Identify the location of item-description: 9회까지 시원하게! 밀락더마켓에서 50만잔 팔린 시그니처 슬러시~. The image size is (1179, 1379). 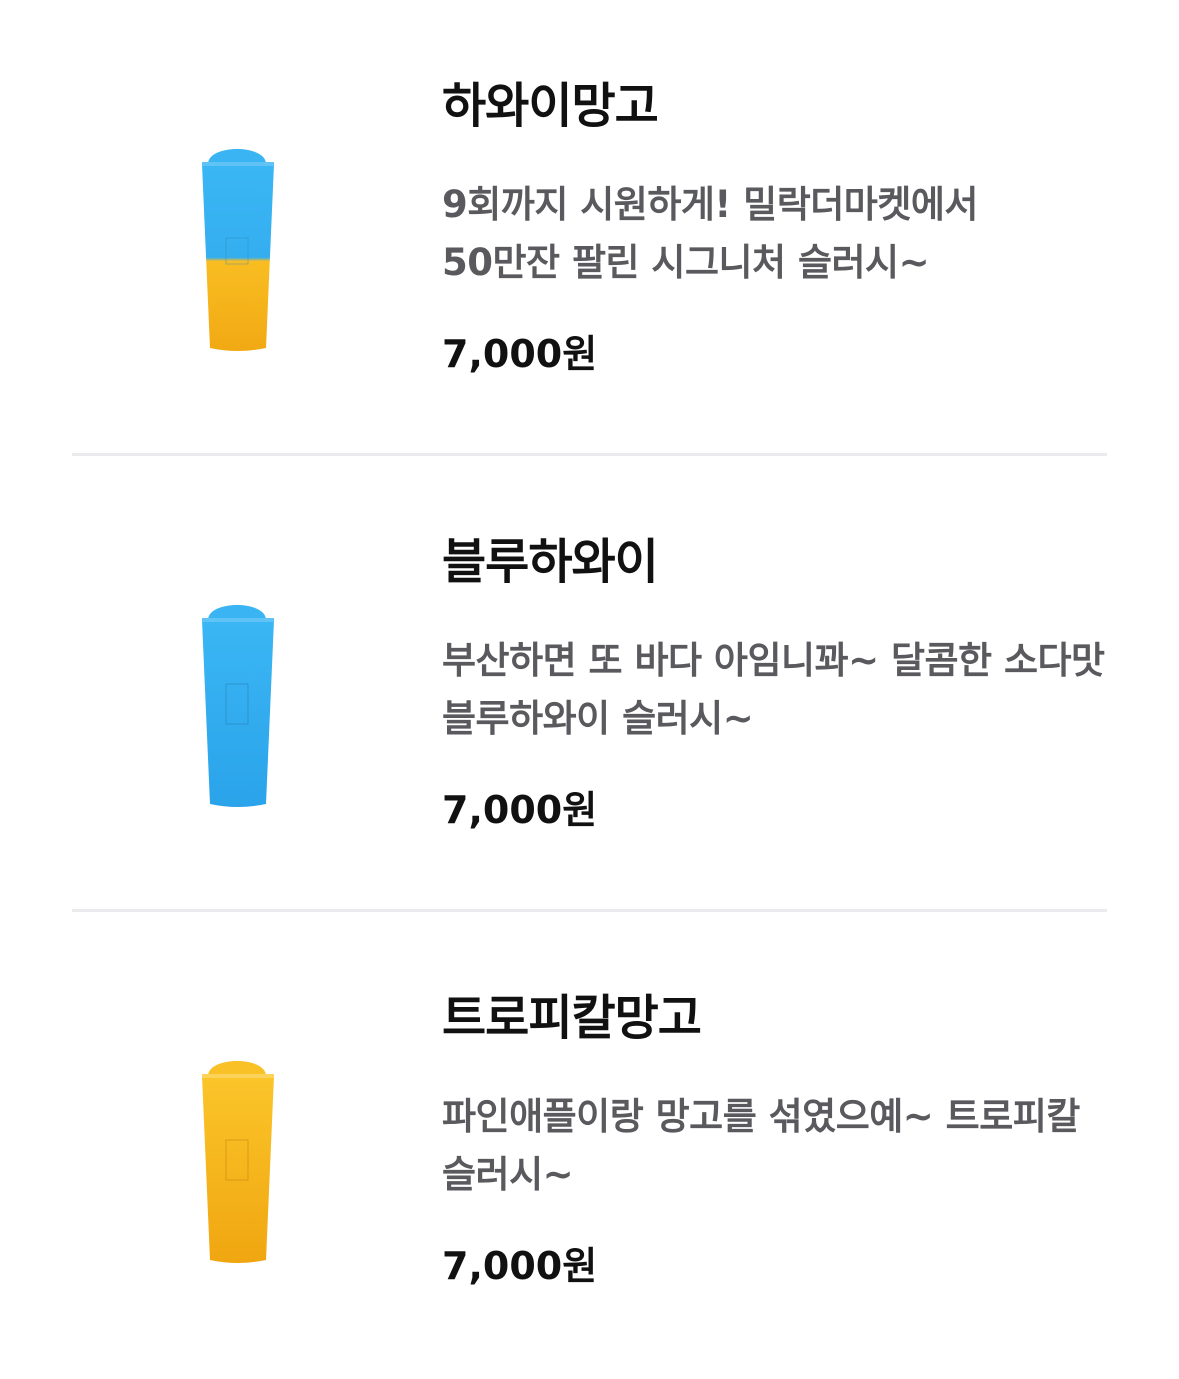
(710, 233).